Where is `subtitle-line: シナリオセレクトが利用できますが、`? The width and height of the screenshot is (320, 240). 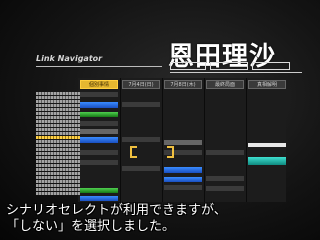
subtitle-line: シナリオセレクトが利用できますが、 is located at coordinates (116, 210).